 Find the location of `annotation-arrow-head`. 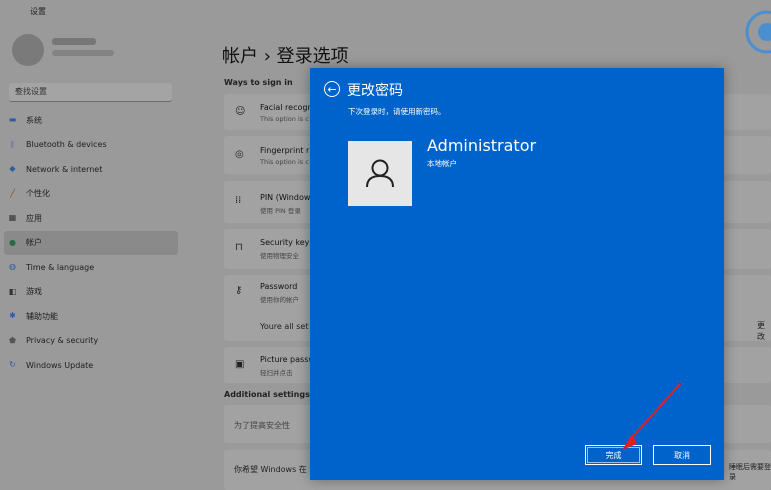

annotation-arrow-head is located at coordinates (629, 442).